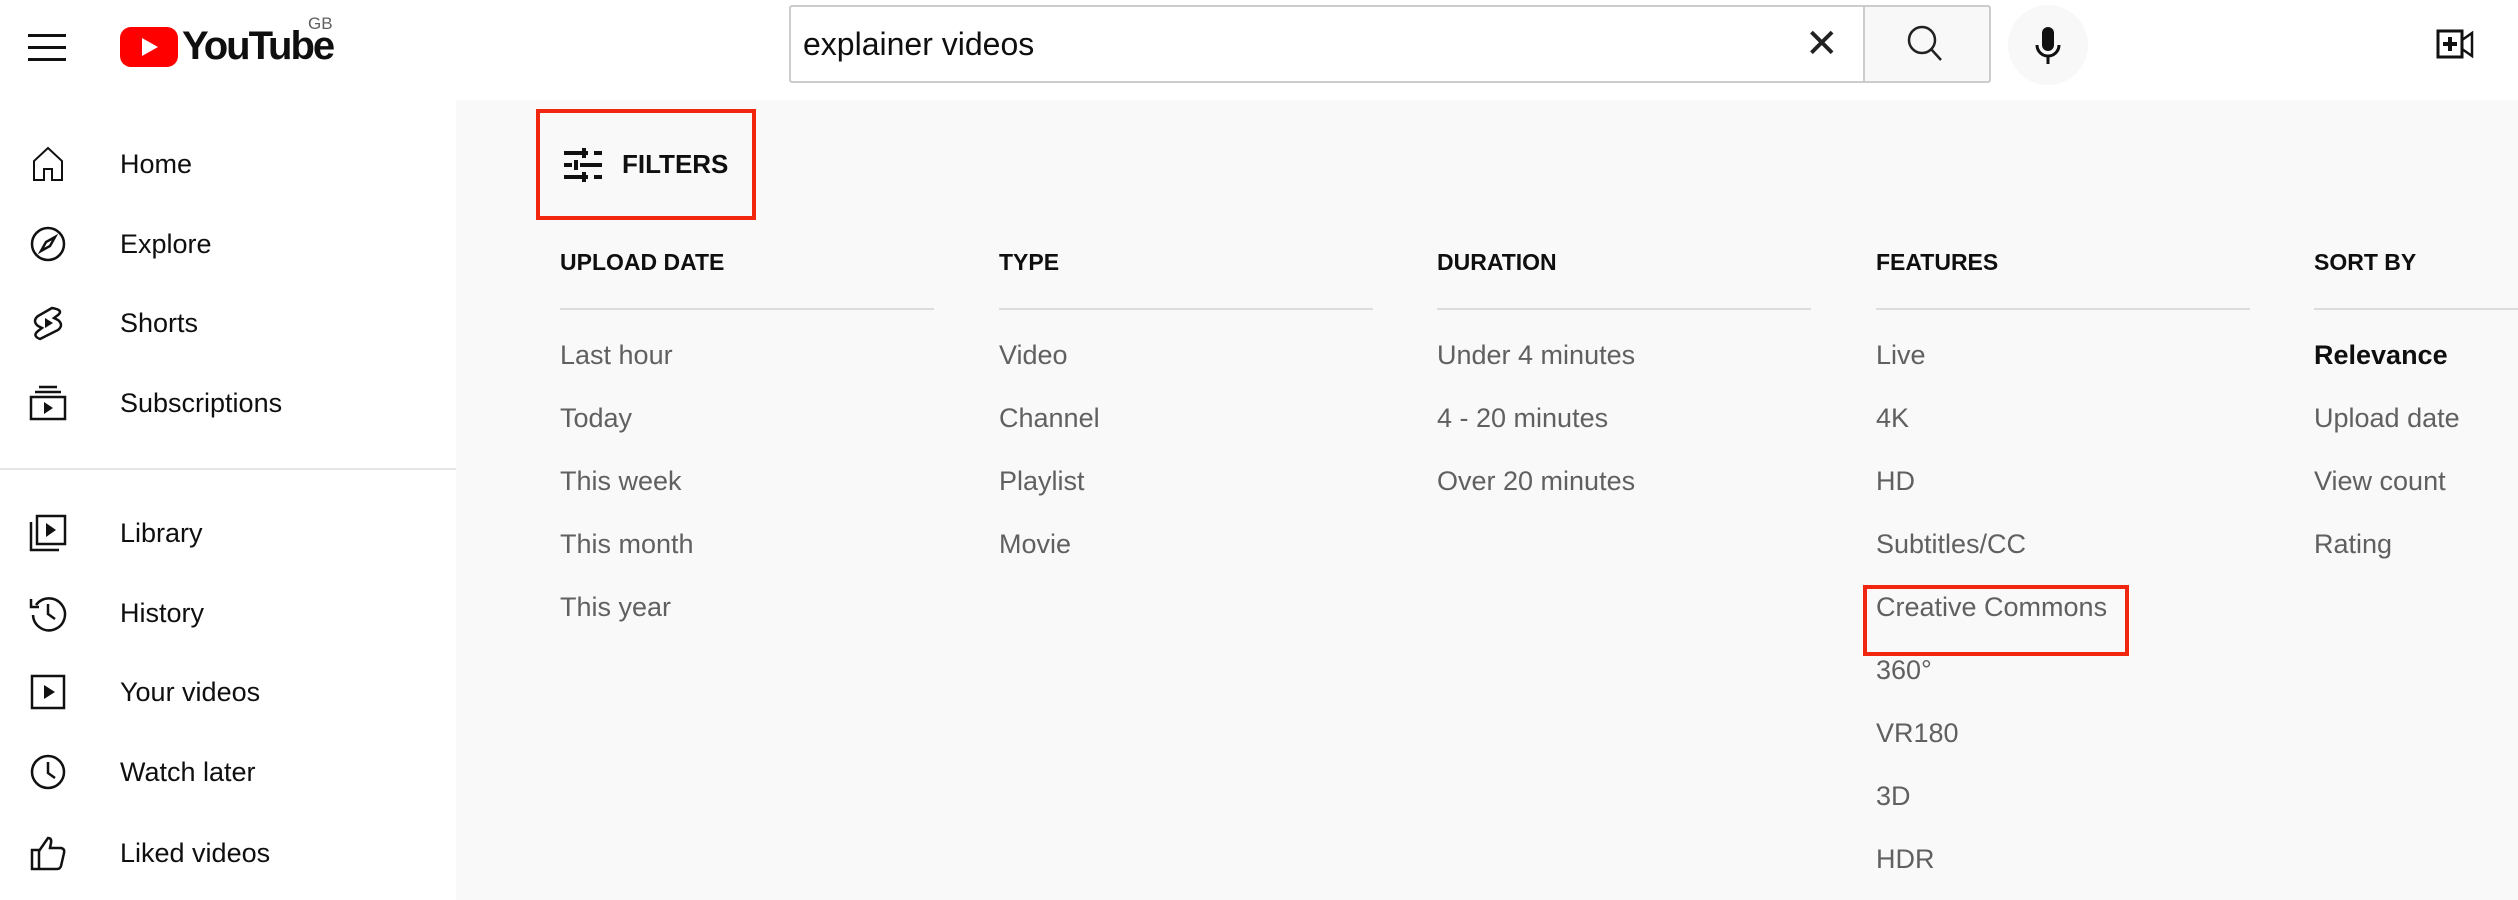 The image size is (2518, 900). Describe the element at coordinates (159, 322) in the screenshot. I see `sidebar-item-label: Shorts` at that location.